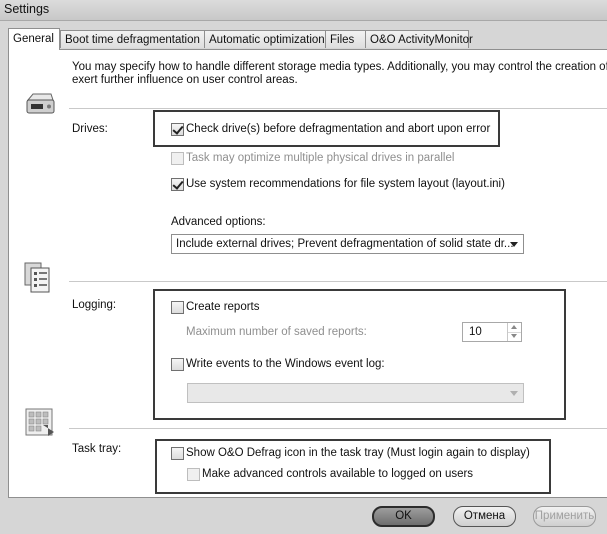 The image size is (607, 534). Describe the element at coordinates (40, 424) in the screenshot. I see `tray-icon` at that location.